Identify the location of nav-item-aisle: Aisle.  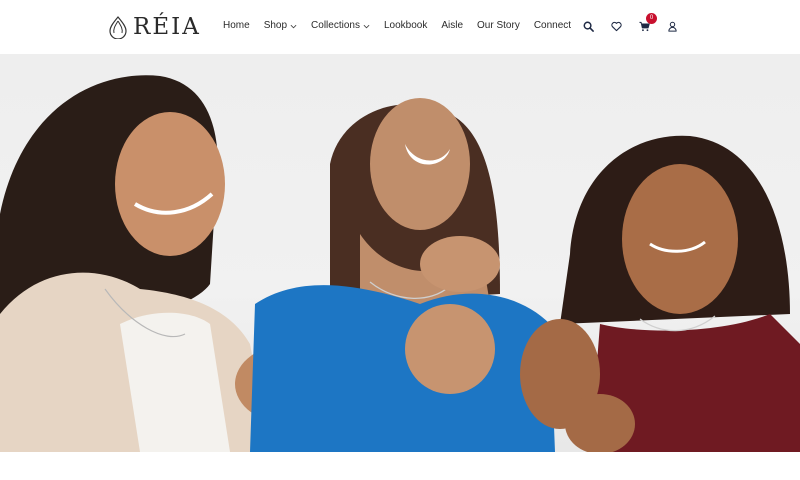
(452, 26).